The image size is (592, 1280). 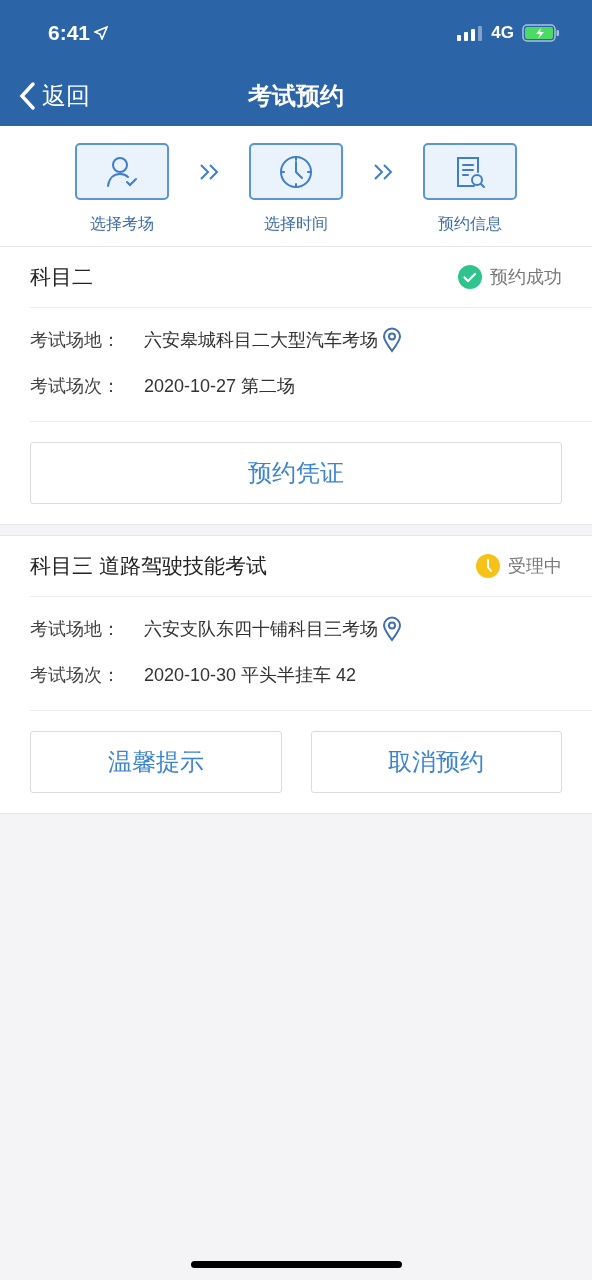 I want to click on status-label: 受理中, so click(x=535, y=566).